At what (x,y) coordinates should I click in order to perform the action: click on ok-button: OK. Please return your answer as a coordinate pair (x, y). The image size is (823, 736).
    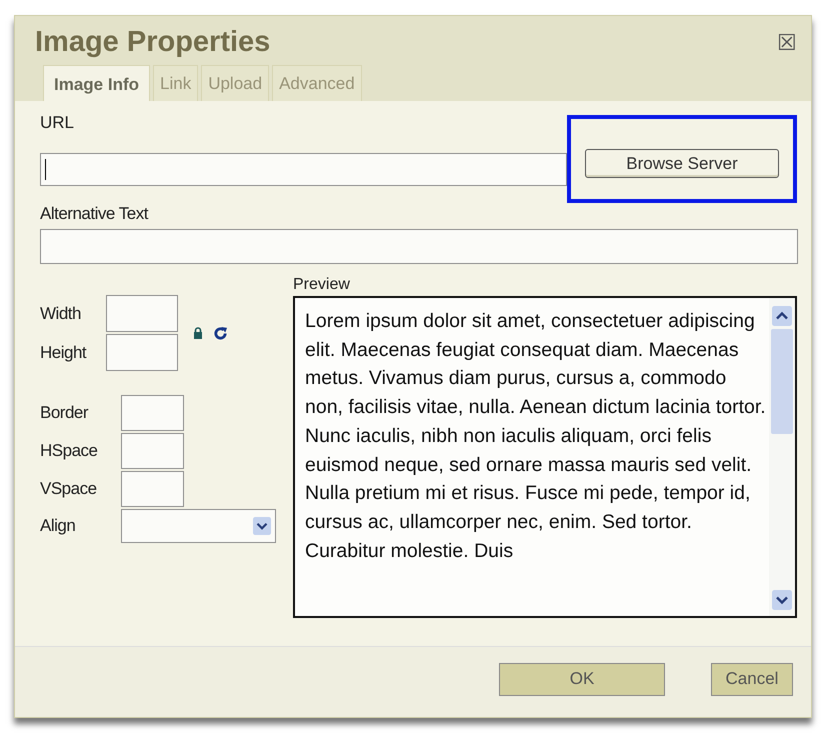
    Looking at the image, I should click on (582, 679).